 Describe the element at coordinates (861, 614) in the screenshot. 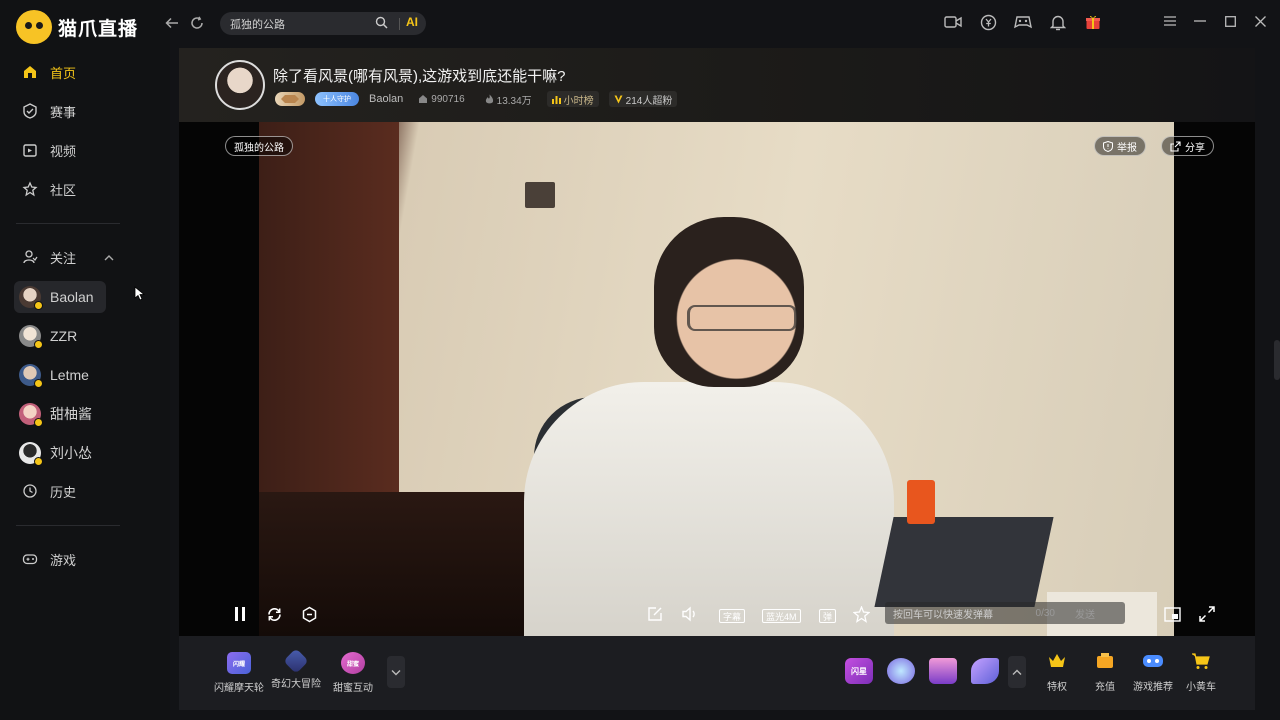

I see `danmaku-style-icon` at that location.